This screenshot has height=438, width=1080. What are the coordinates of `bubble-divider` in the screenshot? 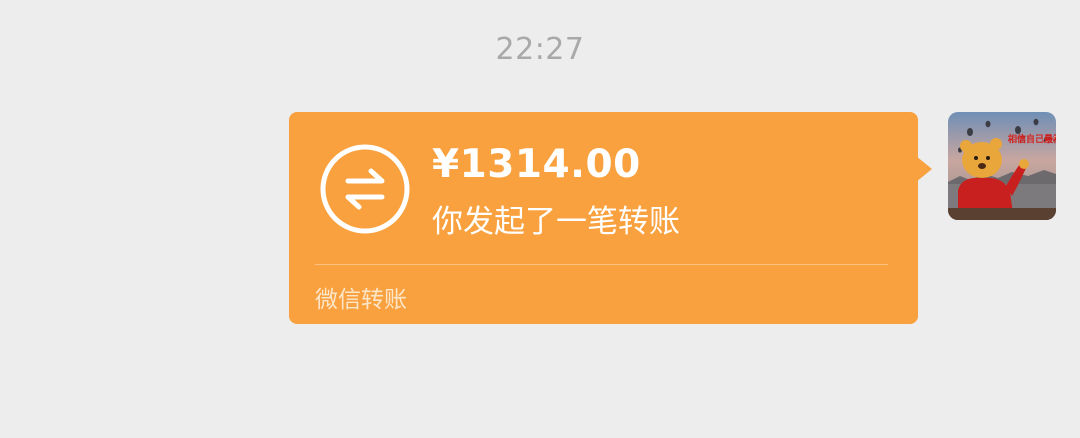 It's located at (601, 264).